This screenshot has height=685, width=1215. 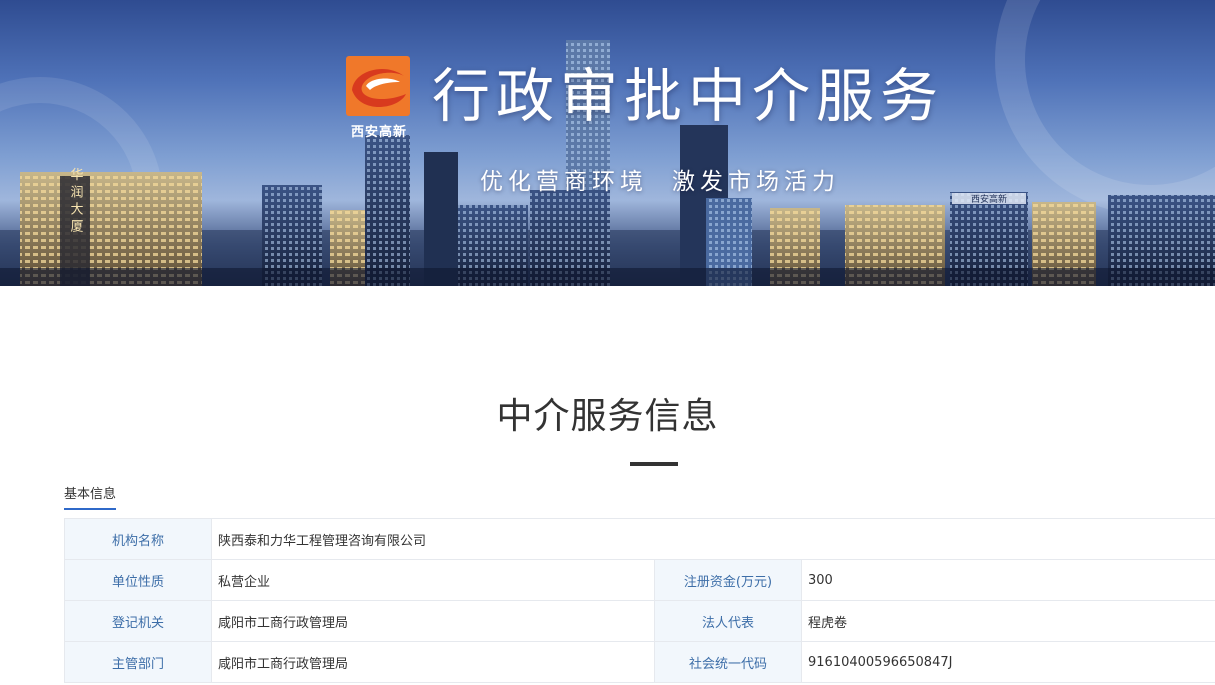 I want to click on nature-value: 私营企业, so click(x=433, y=580).